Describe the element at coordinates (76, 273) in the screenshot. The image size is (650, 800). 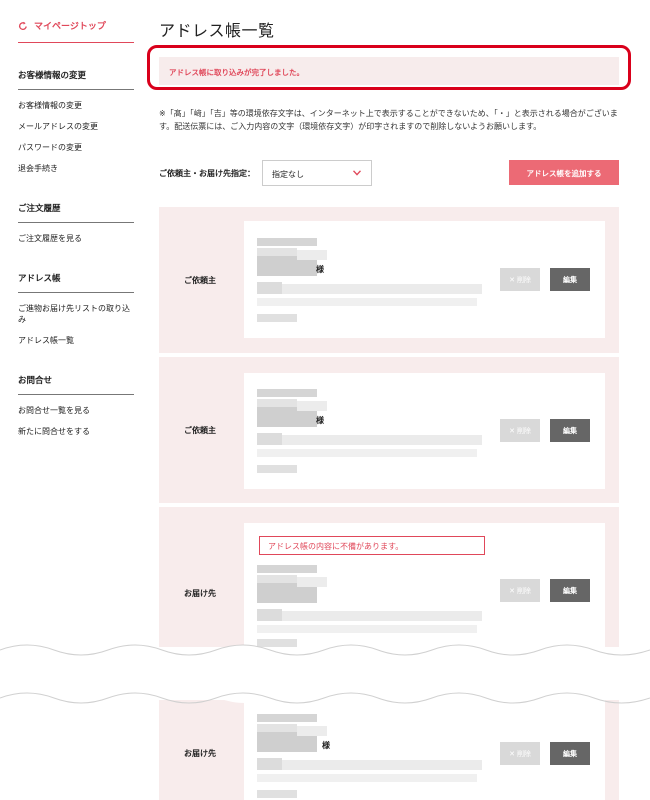
I see `section-heading-address-book: アドレス帳` at that location.